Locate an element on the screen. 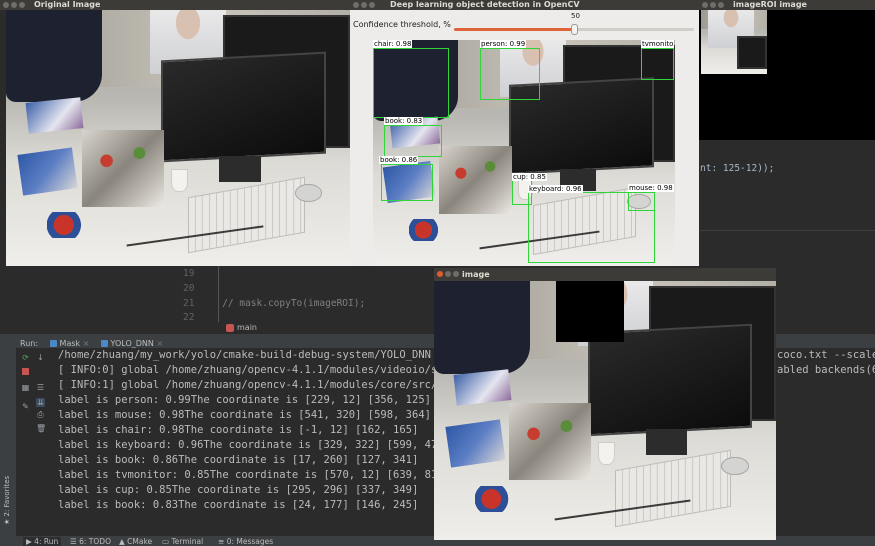 This screenshot has height=546, width=875. soft-wrap-icon: ↓ is located at coordinates (40, 357).